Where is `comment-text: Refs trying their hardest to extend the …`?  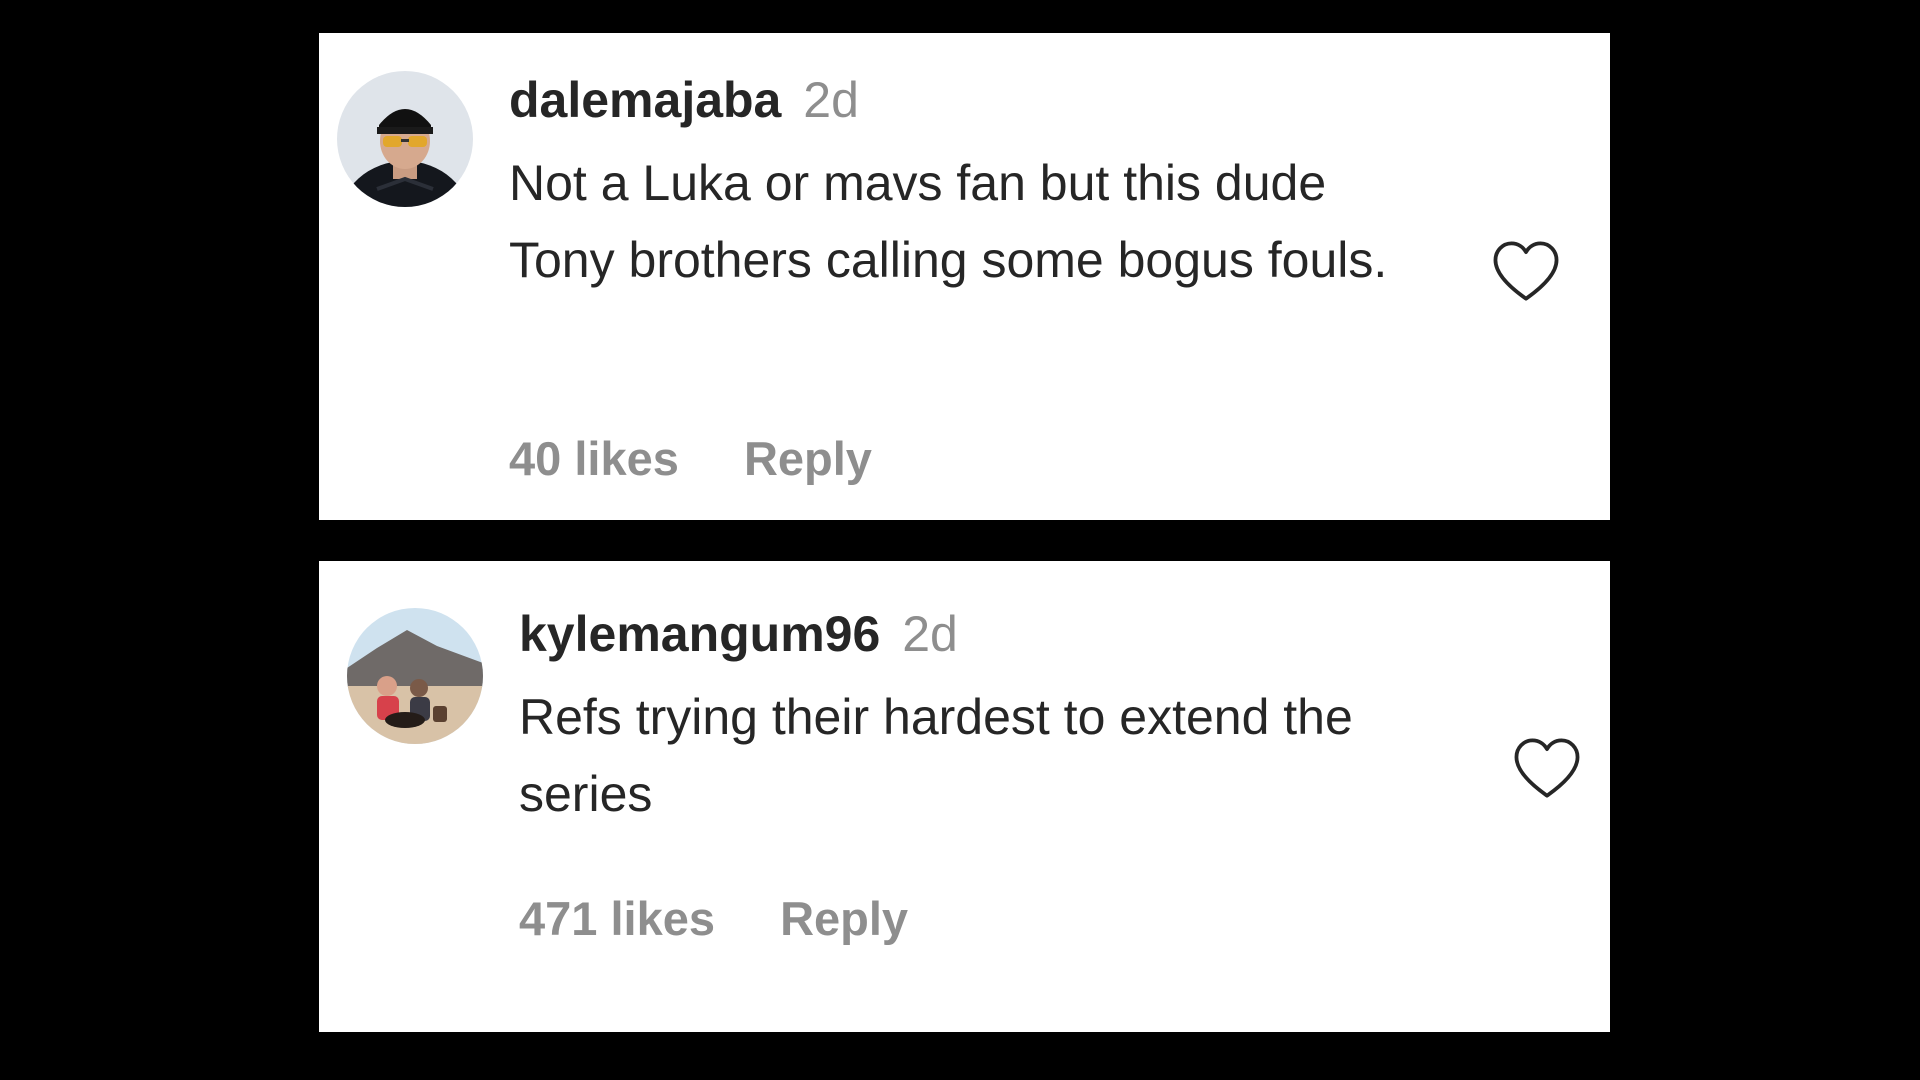 comment-text: Refs trying their hardest to extend the … is located at coordinates (936, 755).